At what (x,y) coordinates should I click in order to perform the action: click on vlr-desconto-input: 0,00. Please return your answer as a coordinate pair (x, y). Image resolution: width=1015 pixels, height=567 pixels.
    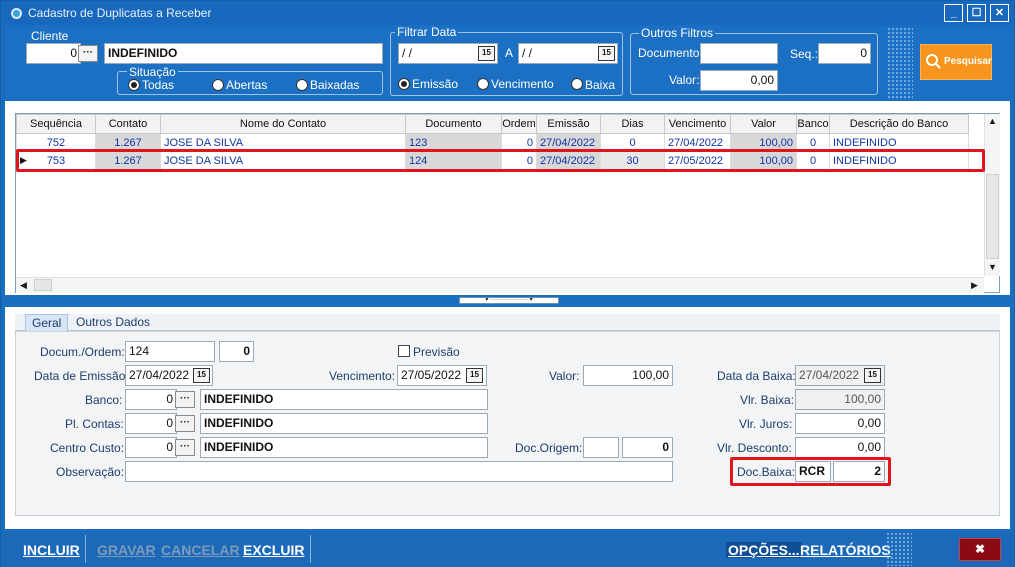
    Looking at the image, I should click on (840, 447).